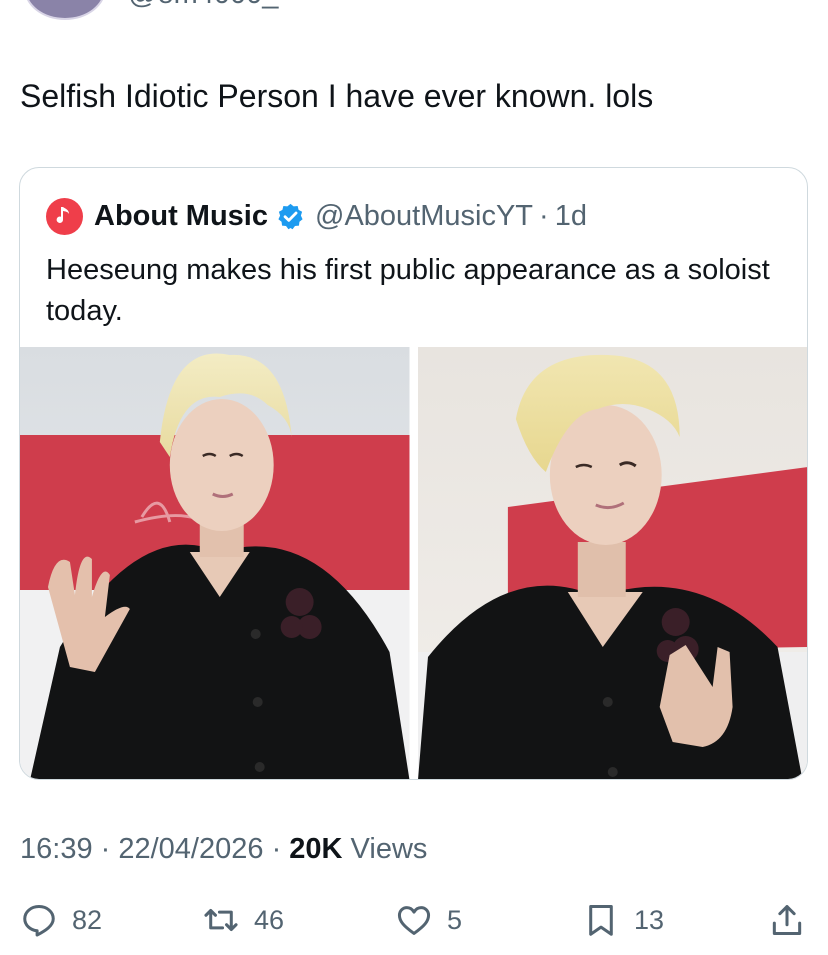 This screenshot has width=828, height=955. I want to click on tweet-meta: 16:39 · 22/04/2026 · 20K Views, so click(223, 849).